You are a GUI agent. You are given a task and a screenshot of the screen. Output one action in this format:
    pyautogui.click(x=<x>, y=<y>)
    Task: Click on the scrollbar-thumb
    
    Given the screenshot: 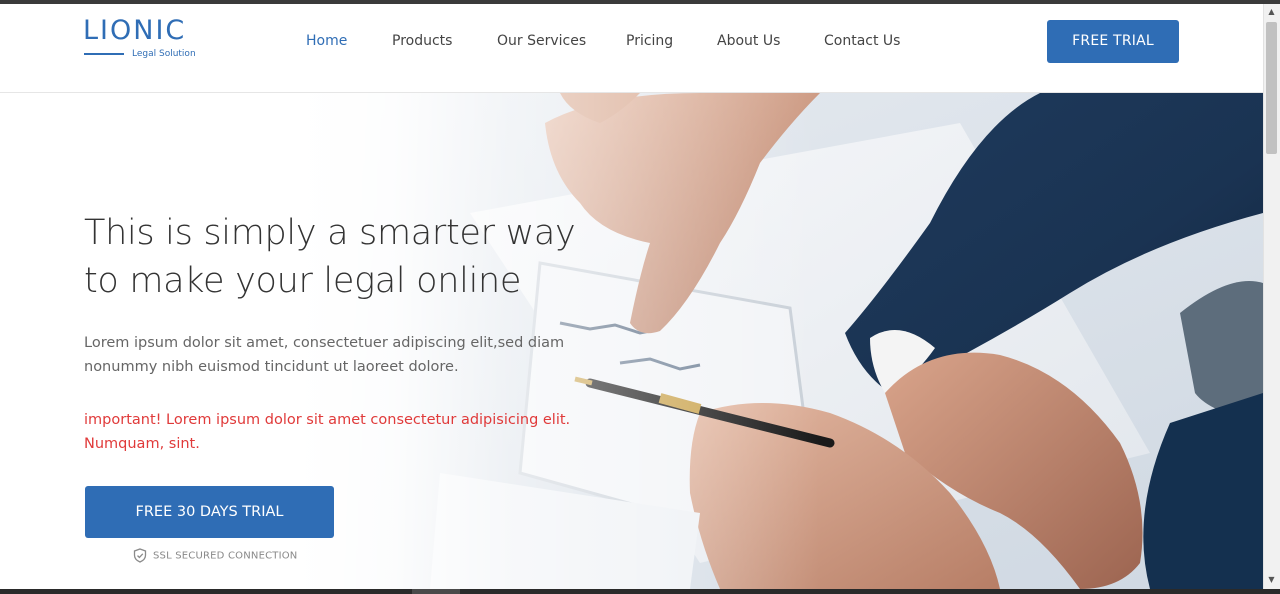 What is the action you would take?
    pyautogui.click(x=1271, y=88)
    